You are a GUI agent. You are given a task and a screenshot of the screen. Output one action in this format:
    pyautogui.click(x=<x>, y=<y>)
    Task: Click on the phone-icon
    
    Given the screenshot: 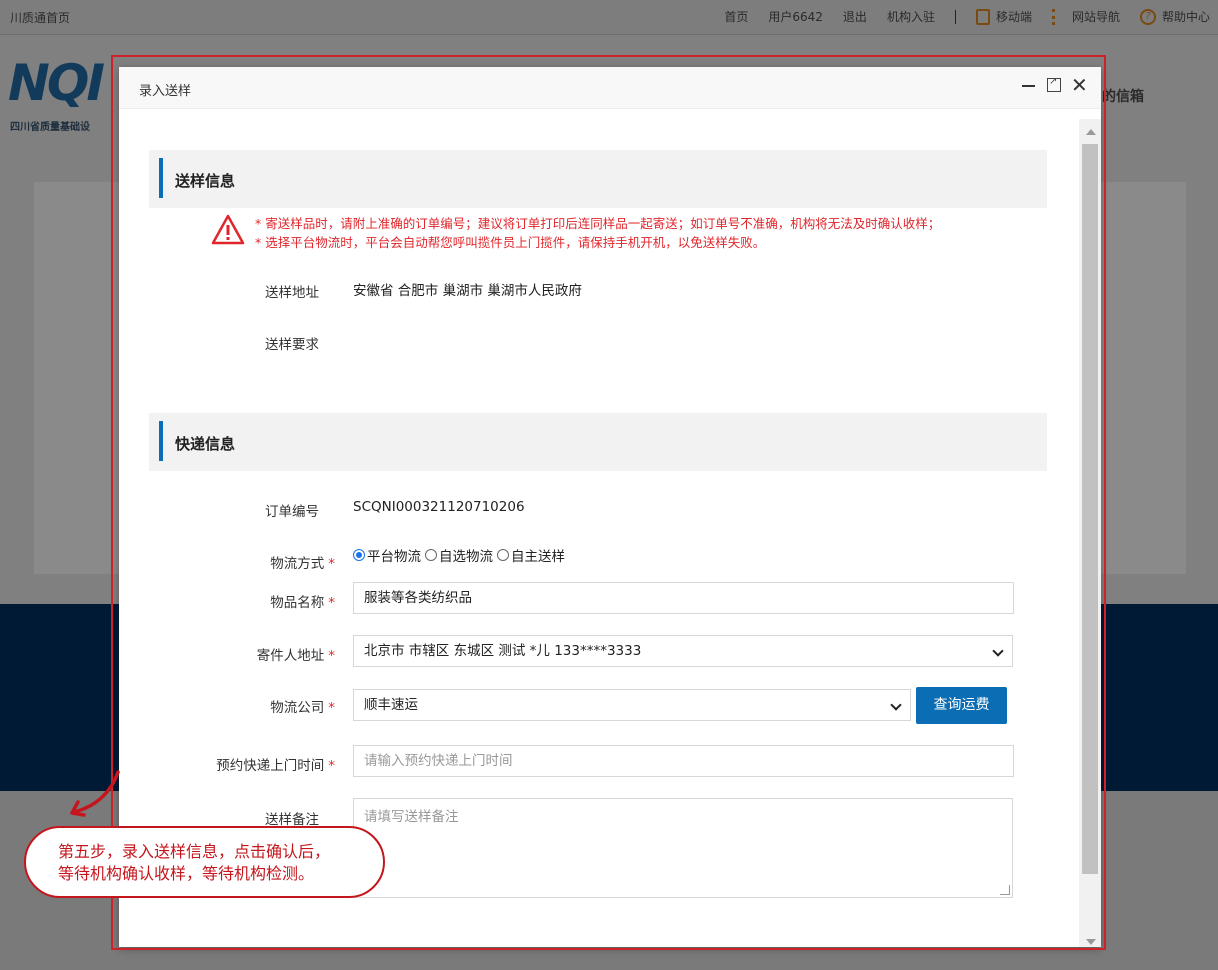 What is the action you would take?
    pyautogui.click(x=982, y=16)
    